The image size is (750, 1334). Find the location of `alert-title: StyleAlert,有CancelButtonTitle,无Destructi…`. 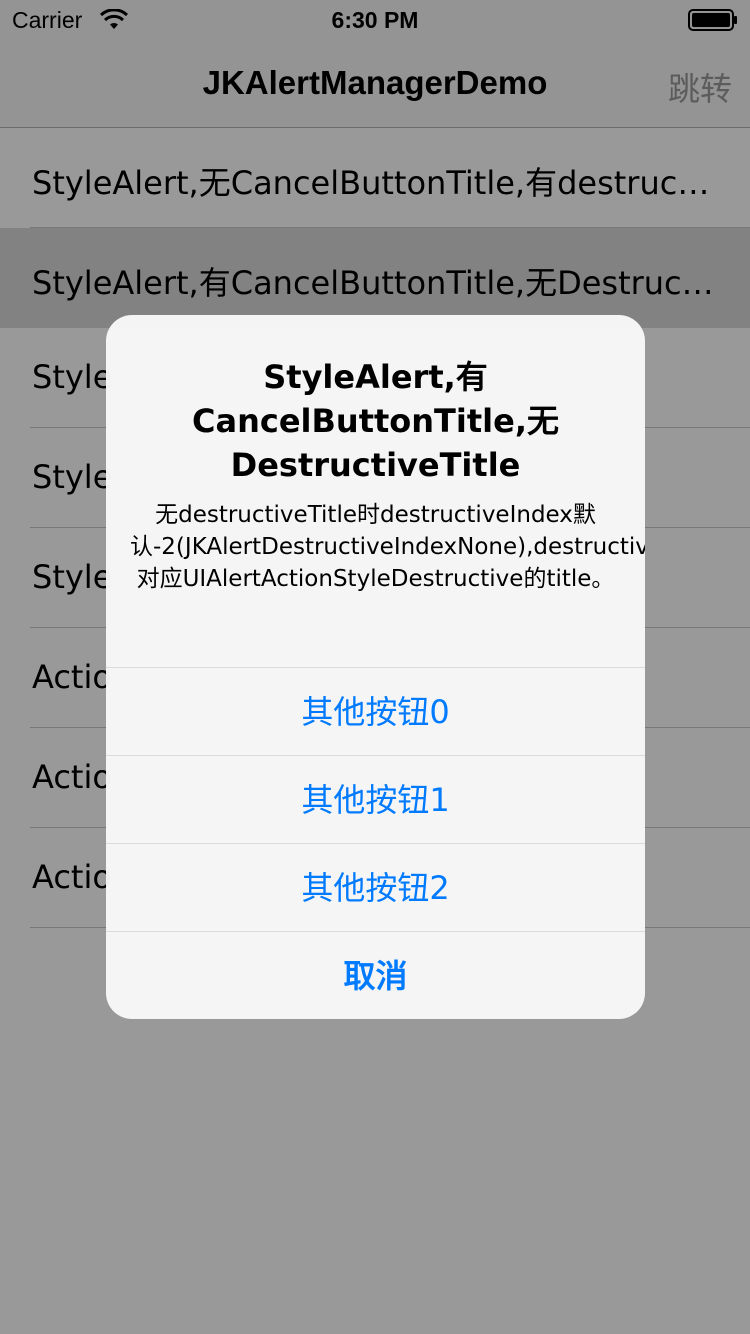

alert-title: StyleAlert,有CancelButtonTitle,无Destructi… is located at coordinates (375, 421).